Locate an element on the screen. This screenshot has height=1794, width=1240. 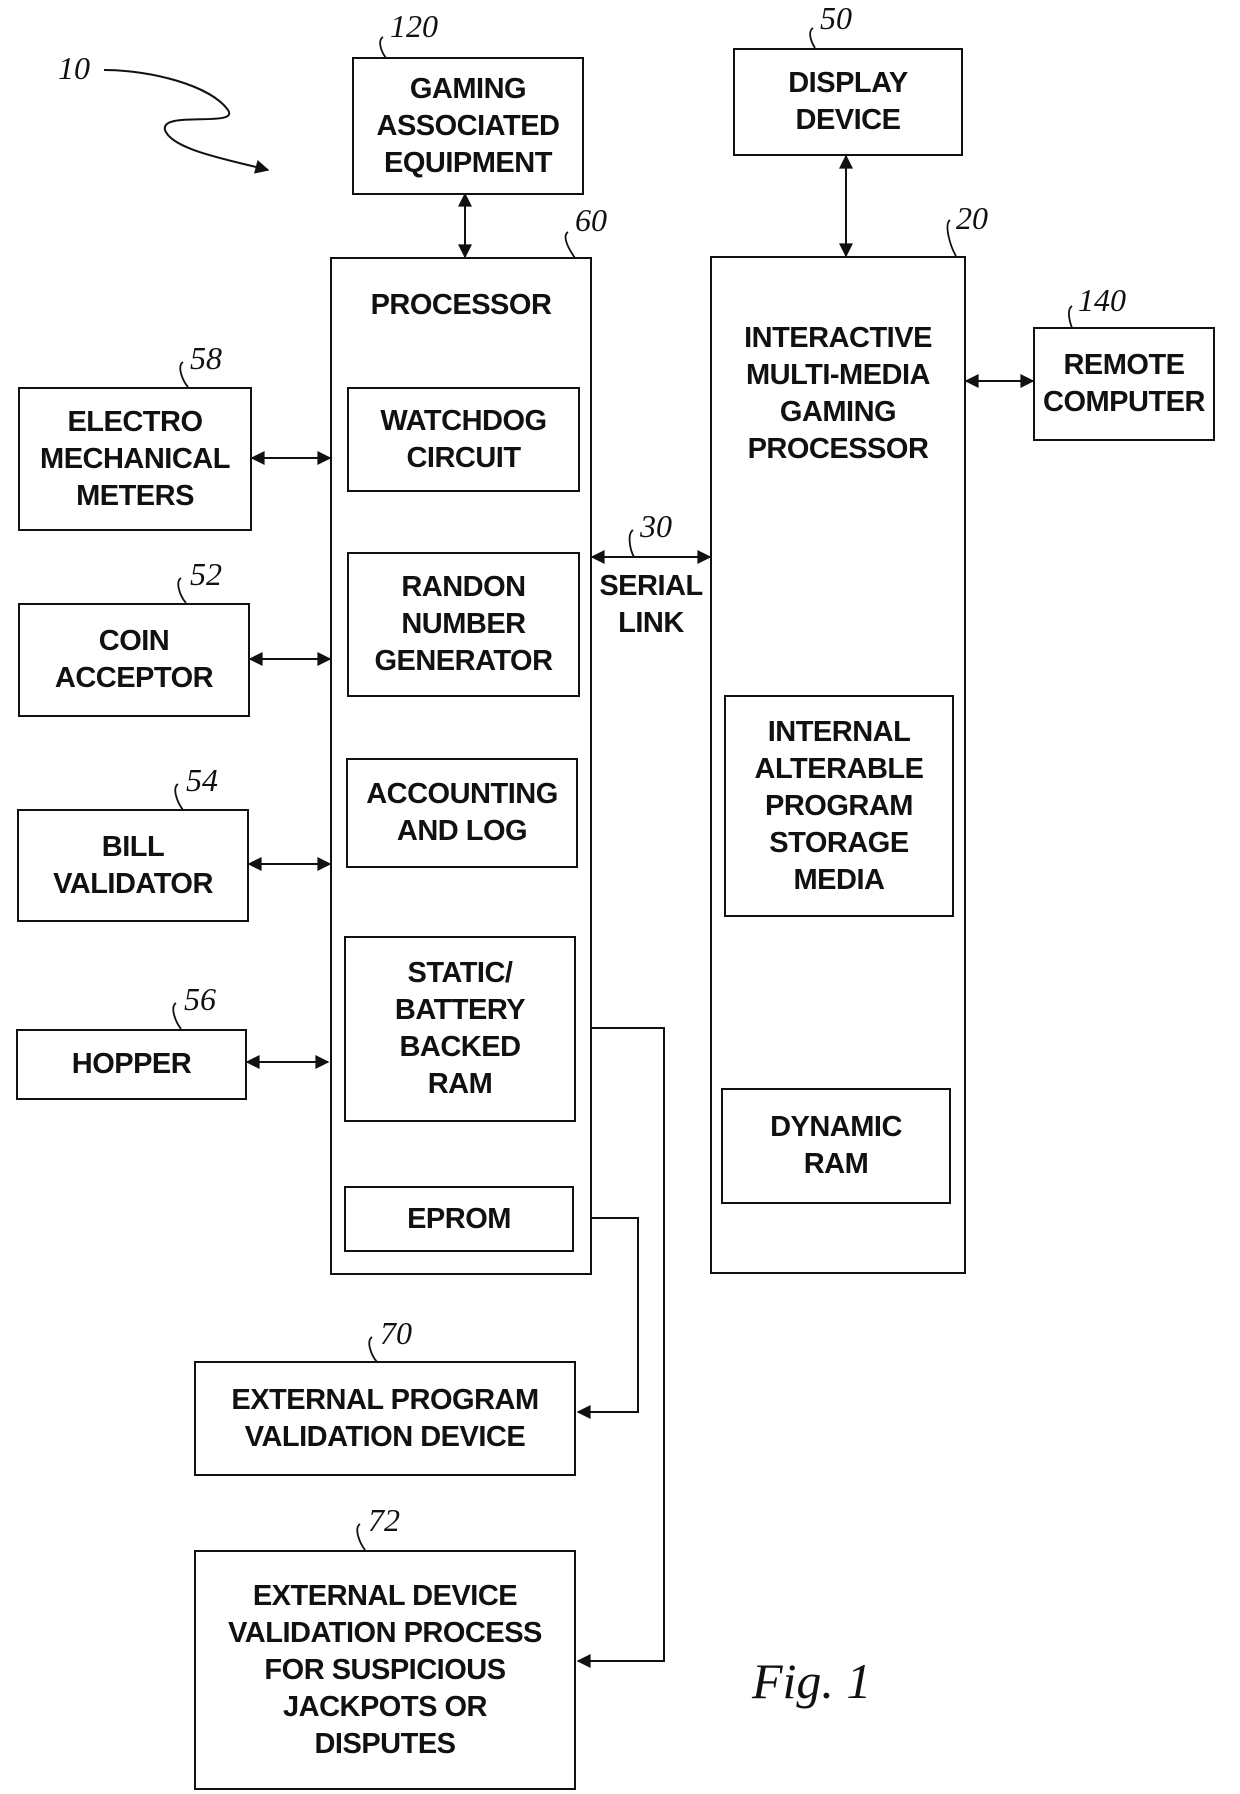
internal-alterable-program-storage-media-block: INTERNAL ALTERABLE PROGRAM STORAGE MEDIA is located at coordinates (839, 806).